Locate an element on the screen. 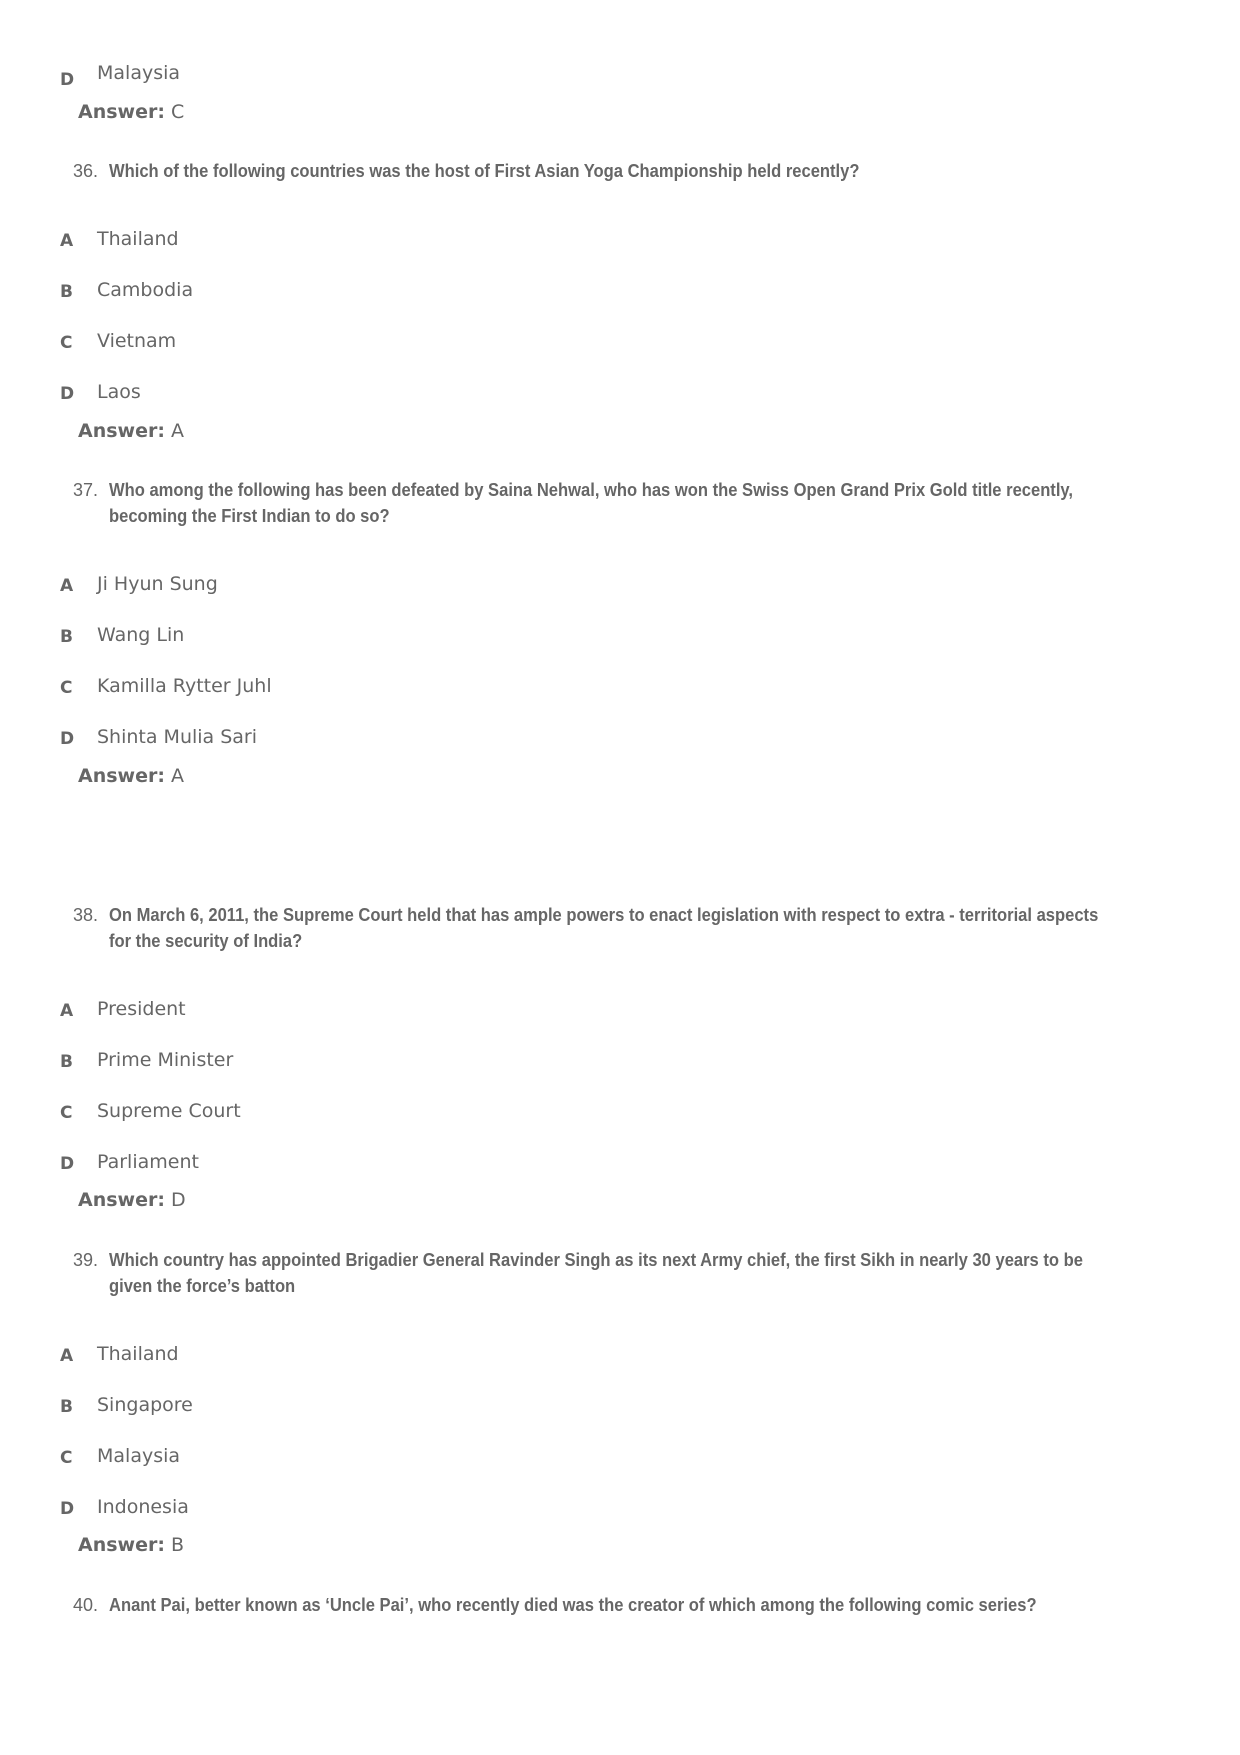 The height and width of the screenshot is (1755, 1240). option-text: Indonesia is located at coordinates (143, 1507).